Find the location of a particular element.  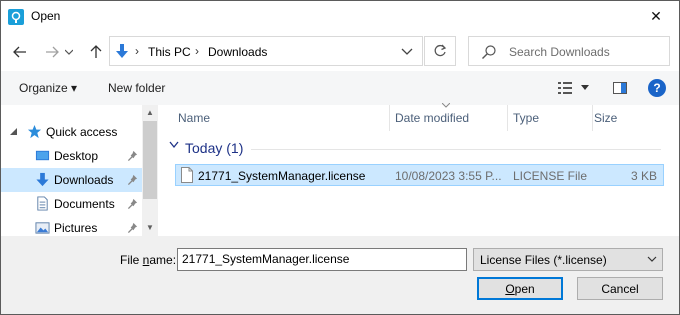

scroll-up-icon: ▲ is located at coordinates (150, 112).